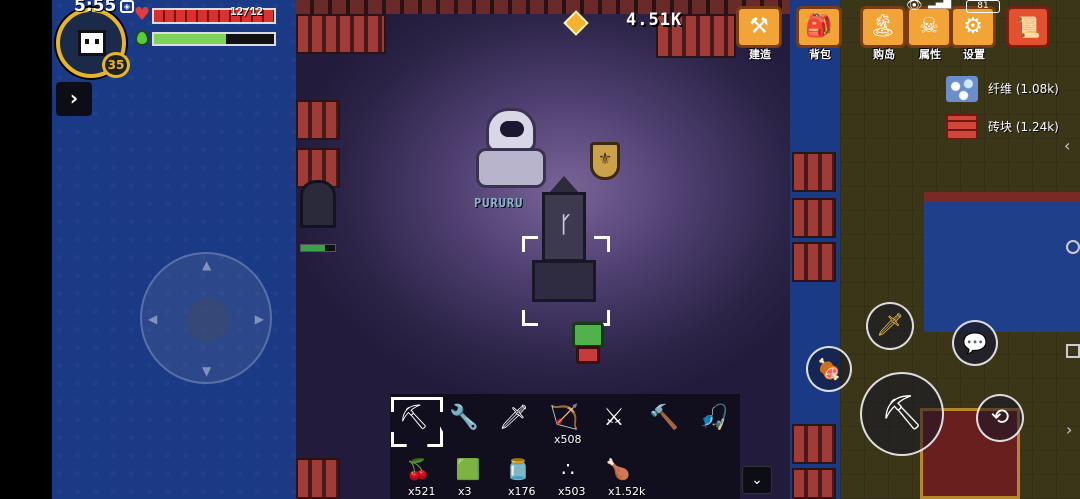 Image resolution: width=1080 pixels, height=499 pixels. I want to click on dodge-button: ⟲, so click(1000, 418).